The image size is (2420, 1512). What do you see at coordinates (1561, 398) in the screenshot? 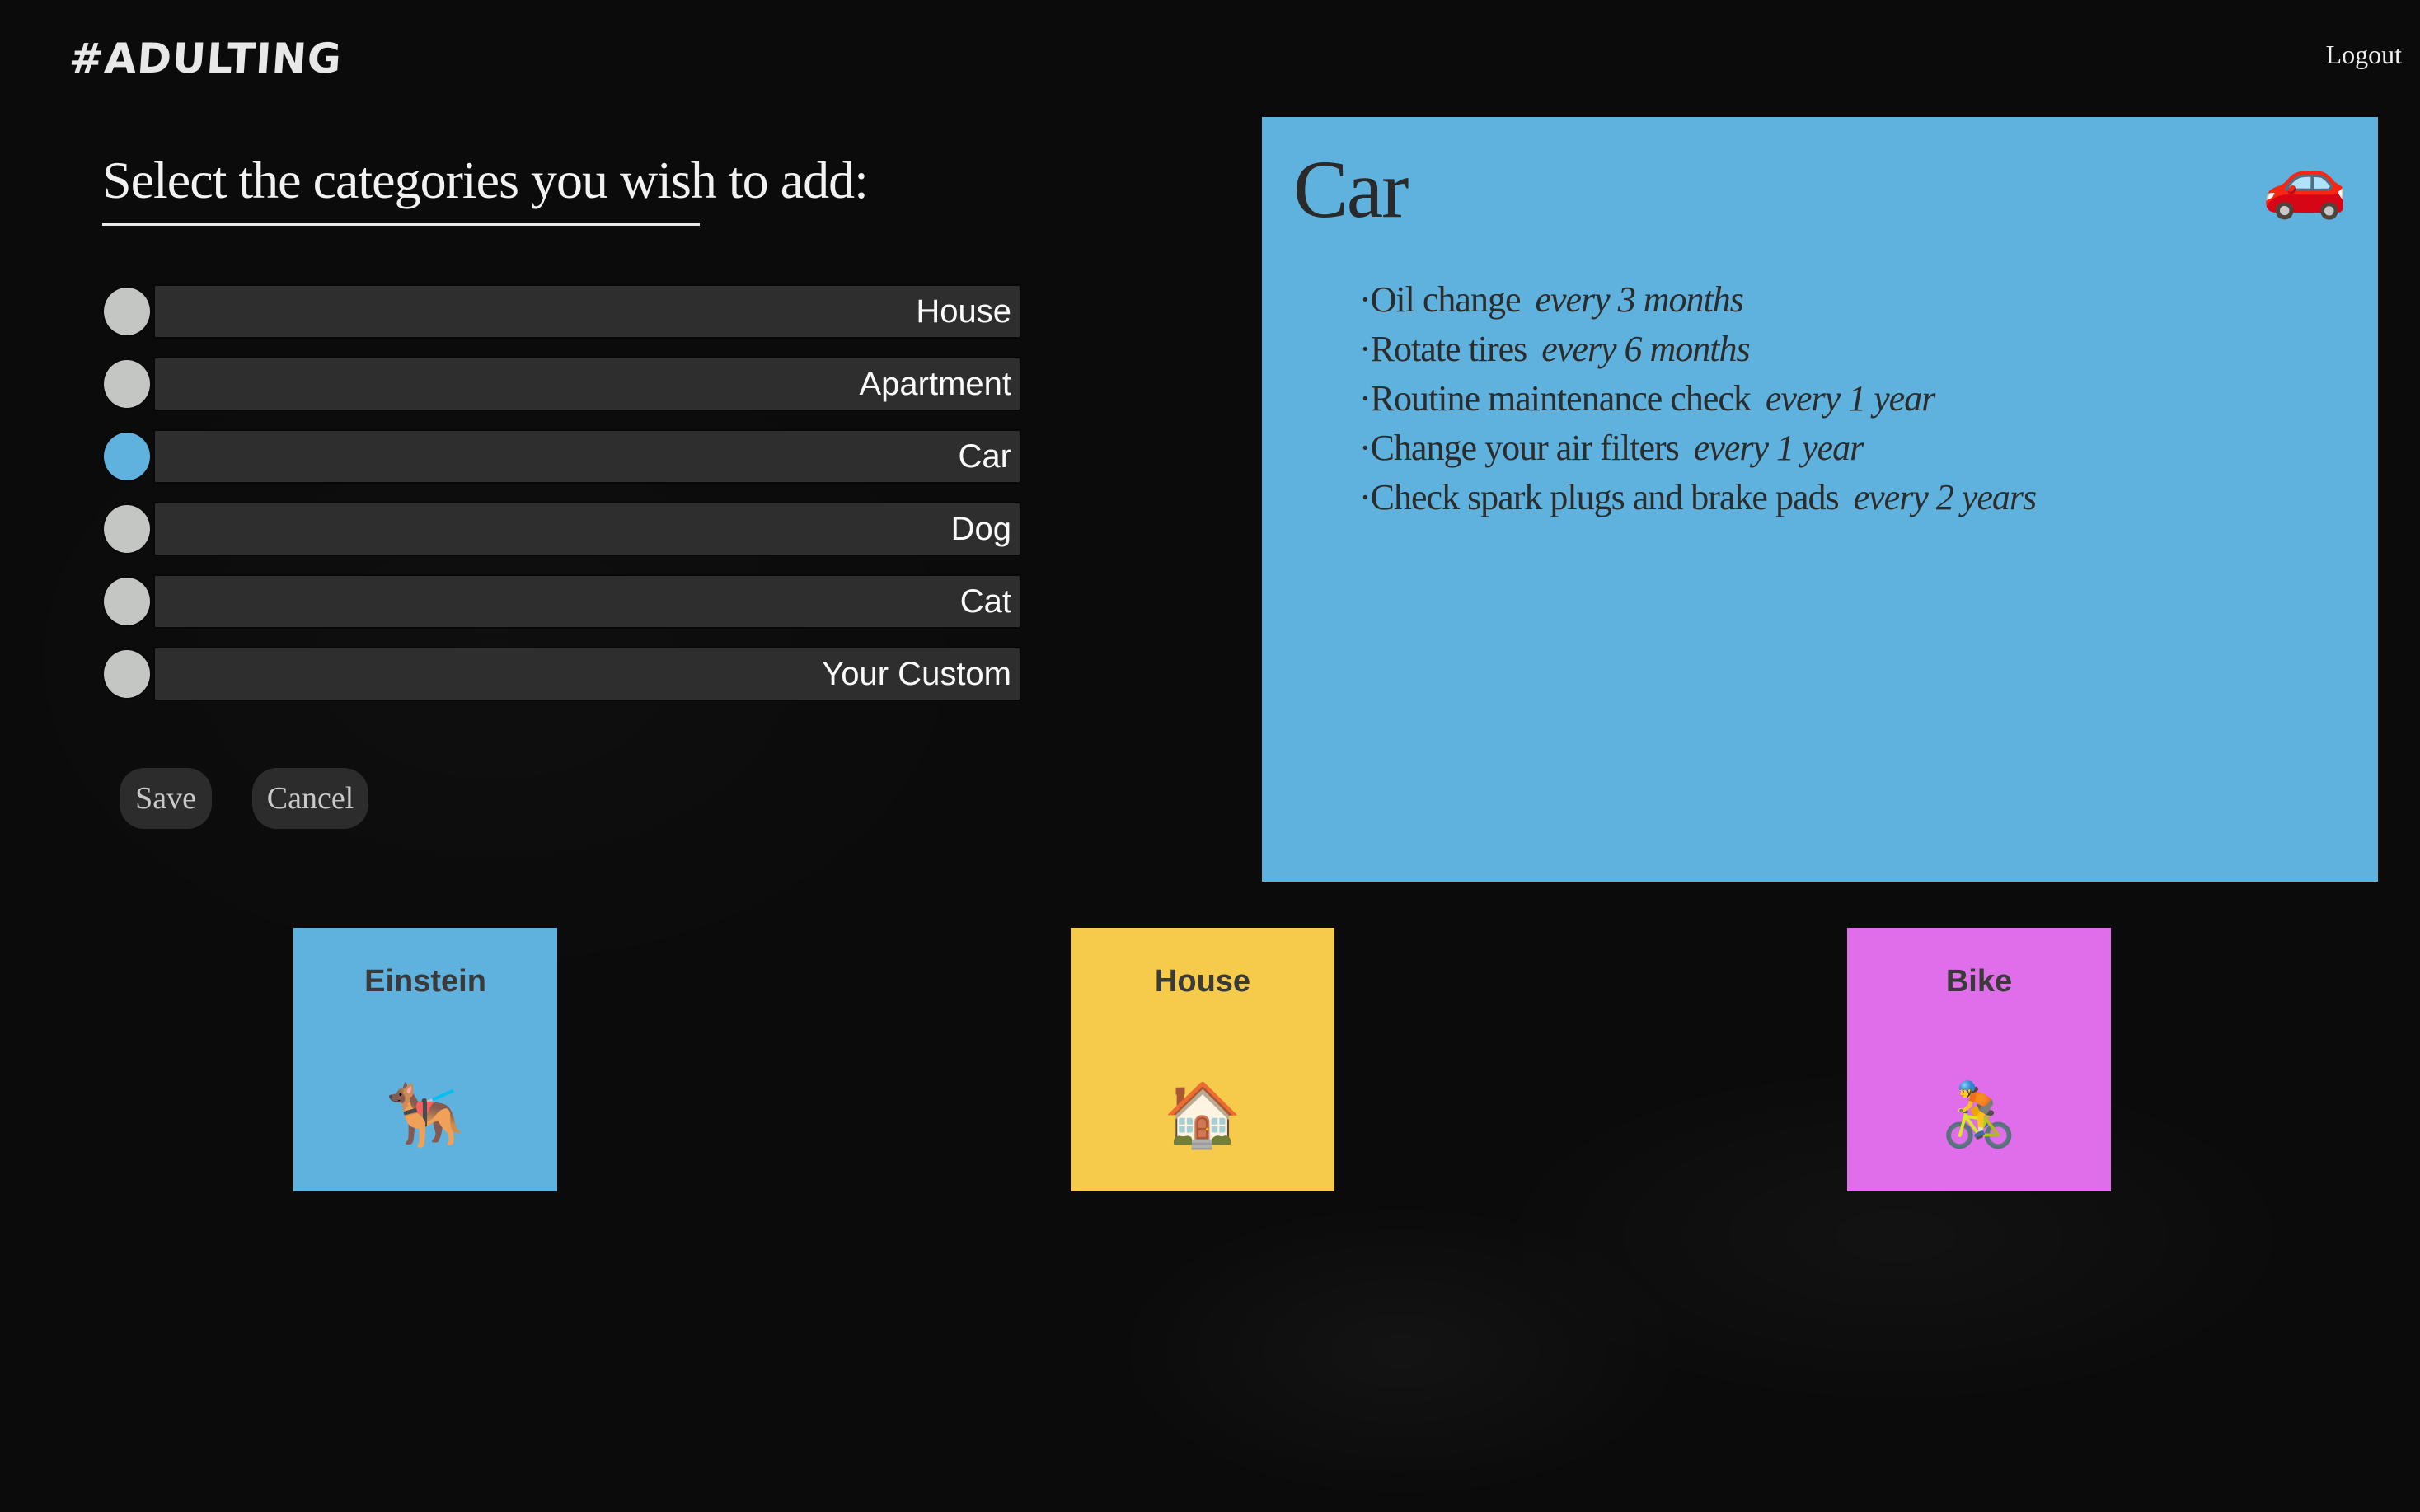
I see `task-name: Routine maintenance check` at bounding box center [1561, 398].